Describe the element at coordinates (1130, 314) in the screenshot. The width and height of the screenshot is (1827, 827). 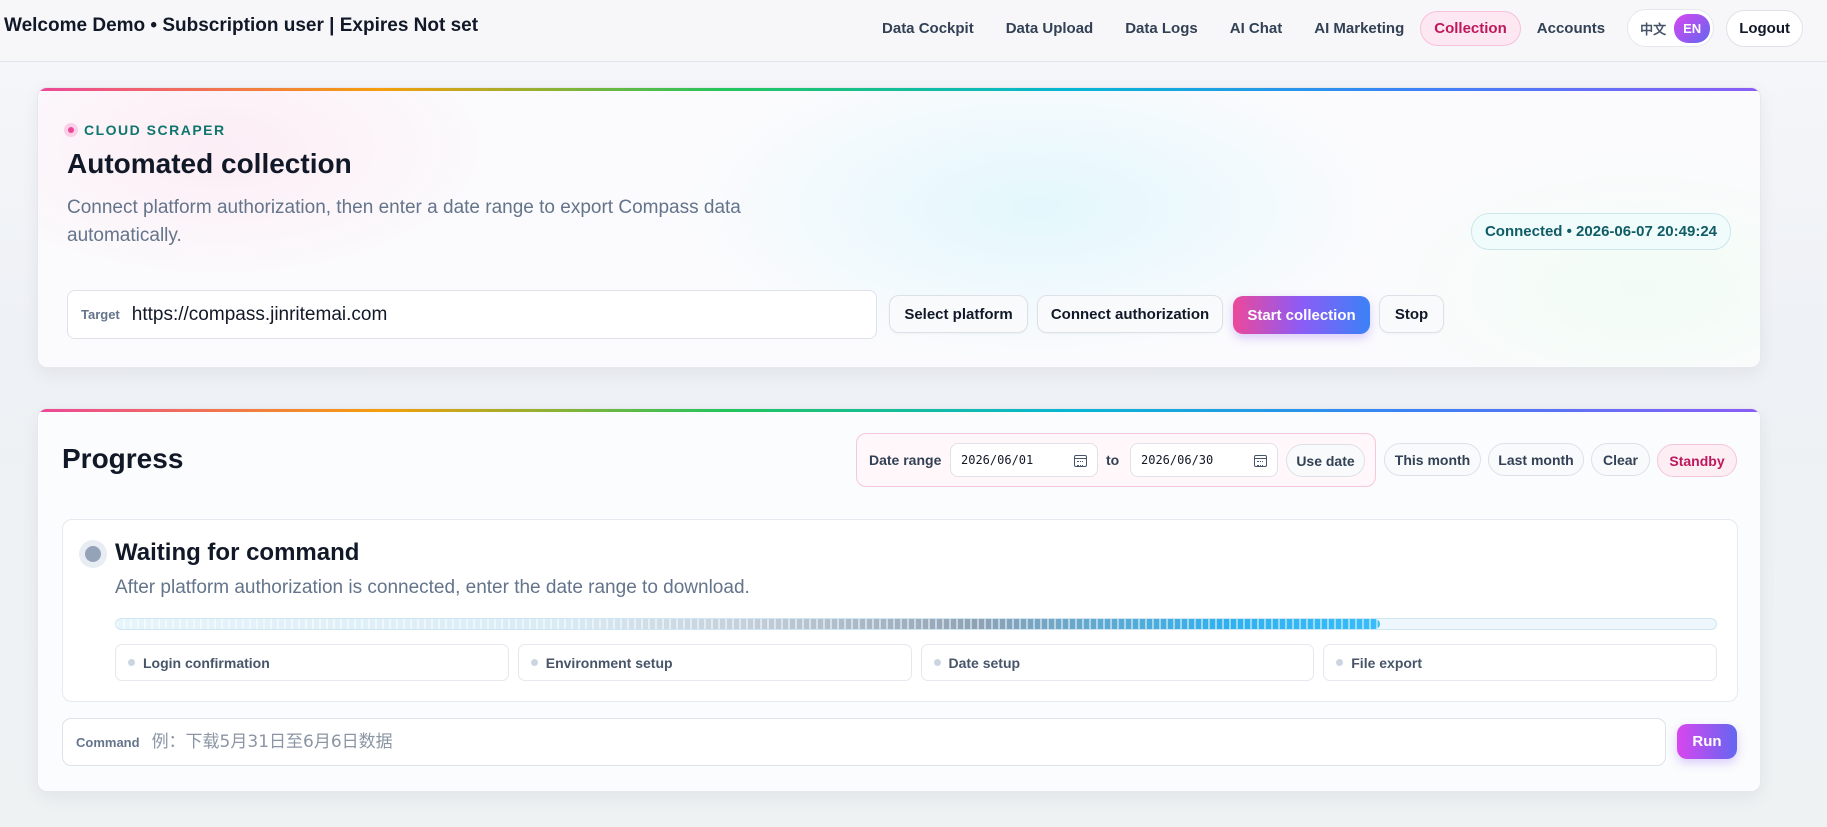
I see `connect-authorization-button: Connect authorization` at that location.